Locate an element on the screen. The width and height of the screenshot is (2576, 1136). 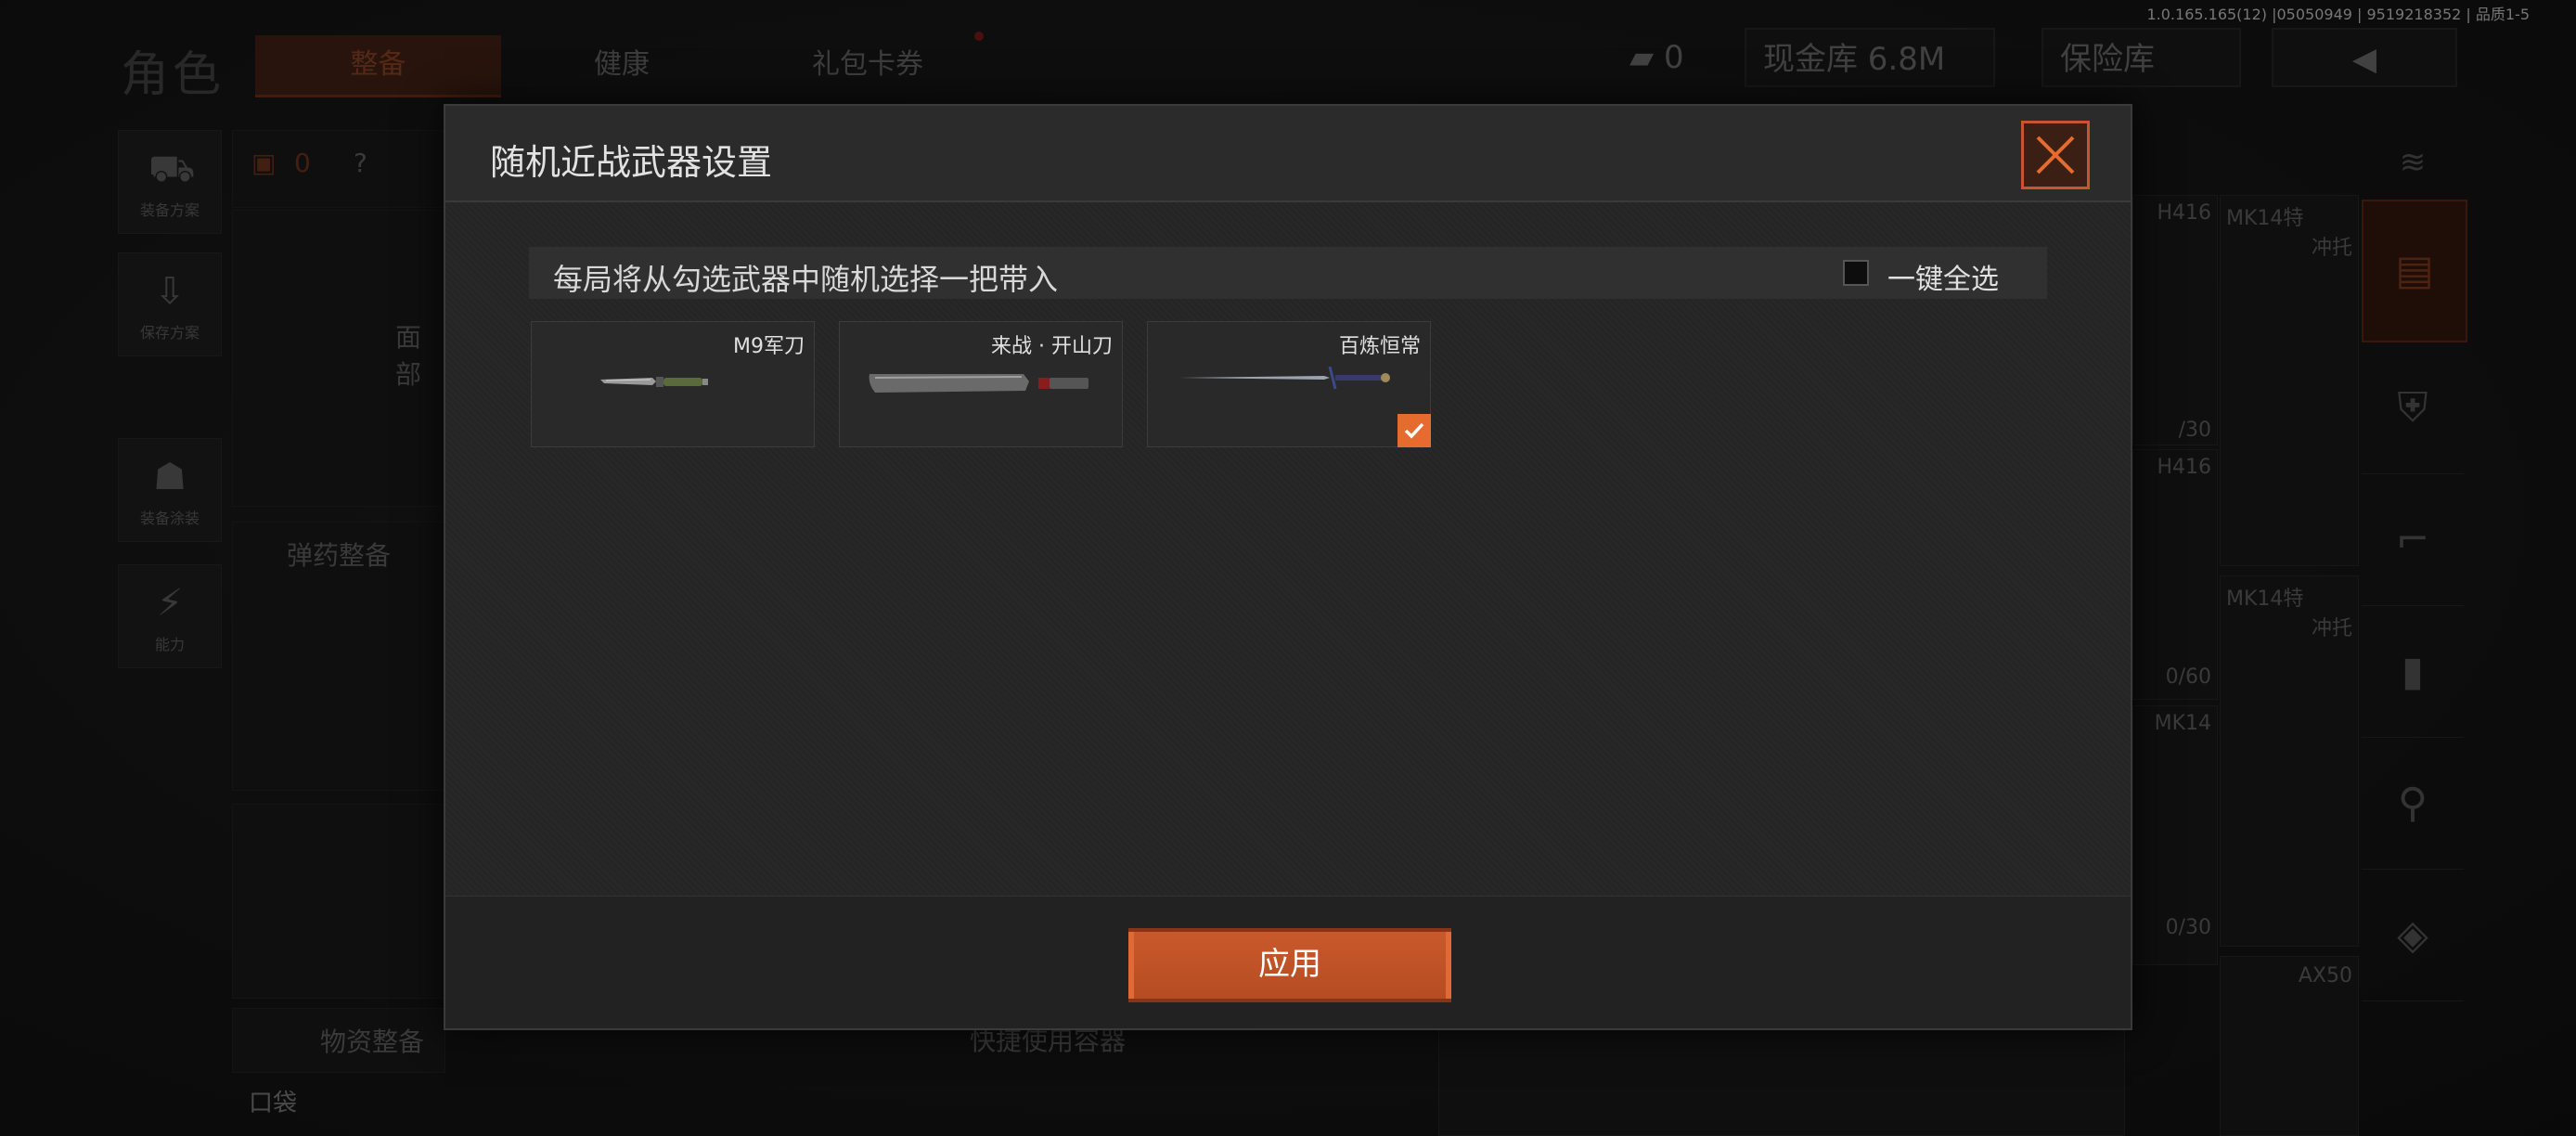
info-bar: 每局将从勾选武器中随机选择一把带入 一键全选 is located at coordinates (1288, 273).